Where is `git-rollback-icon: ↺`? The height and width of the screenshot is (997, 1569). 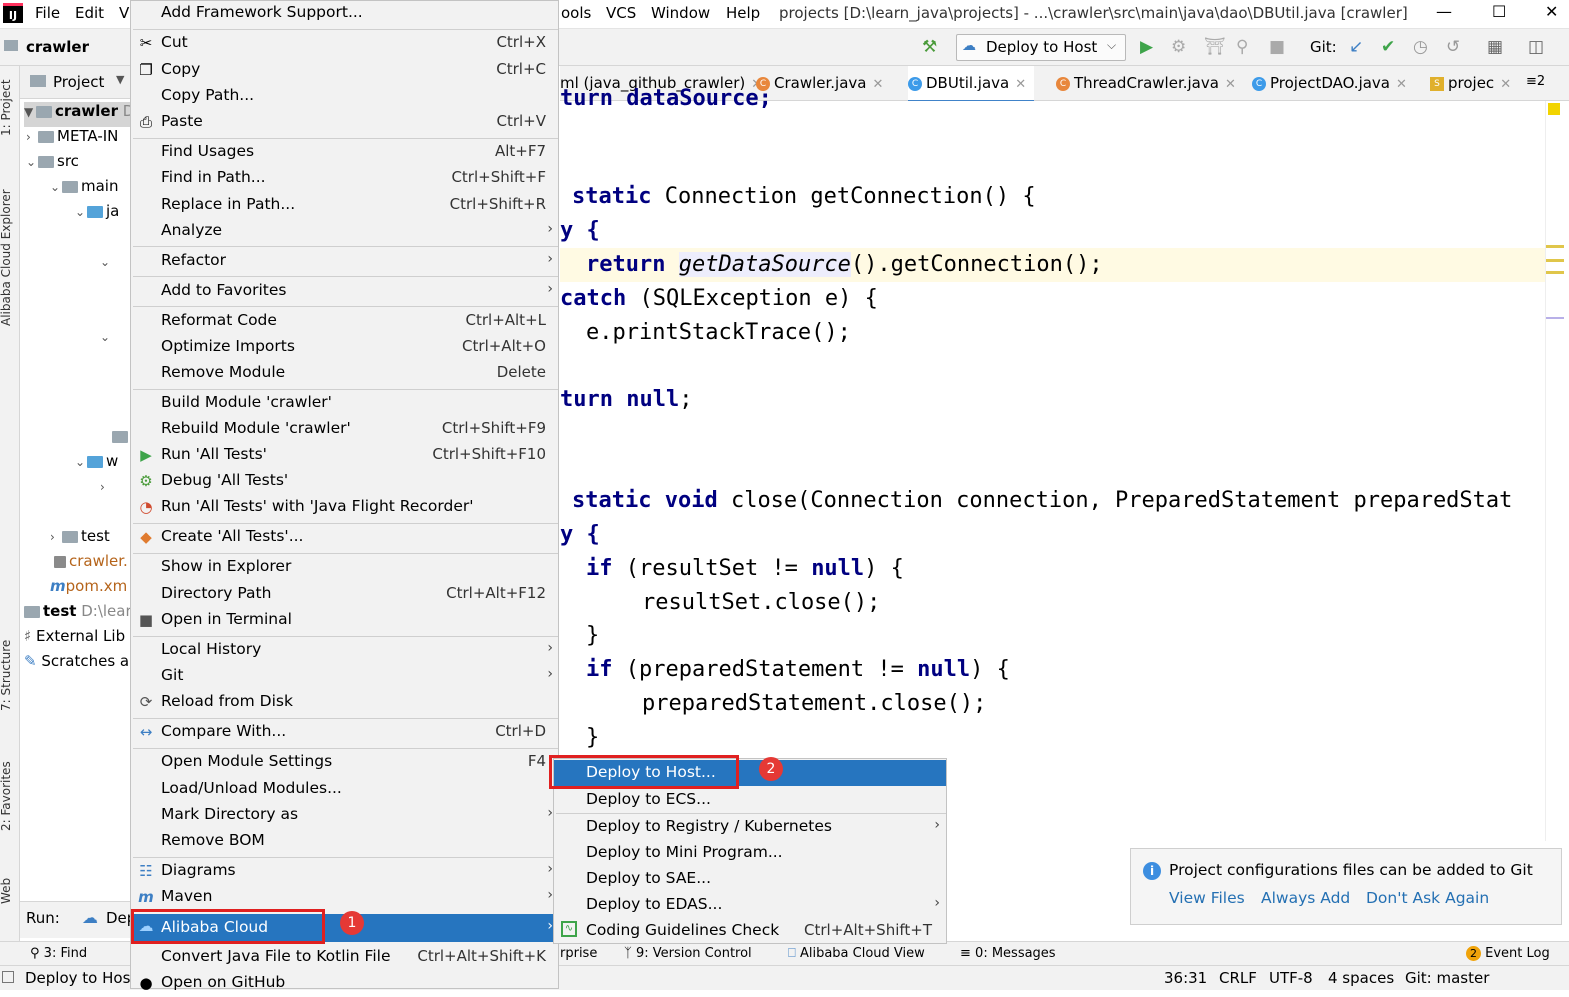 git-rollback-icon: ↺ is located at coordinates (1453, 47).